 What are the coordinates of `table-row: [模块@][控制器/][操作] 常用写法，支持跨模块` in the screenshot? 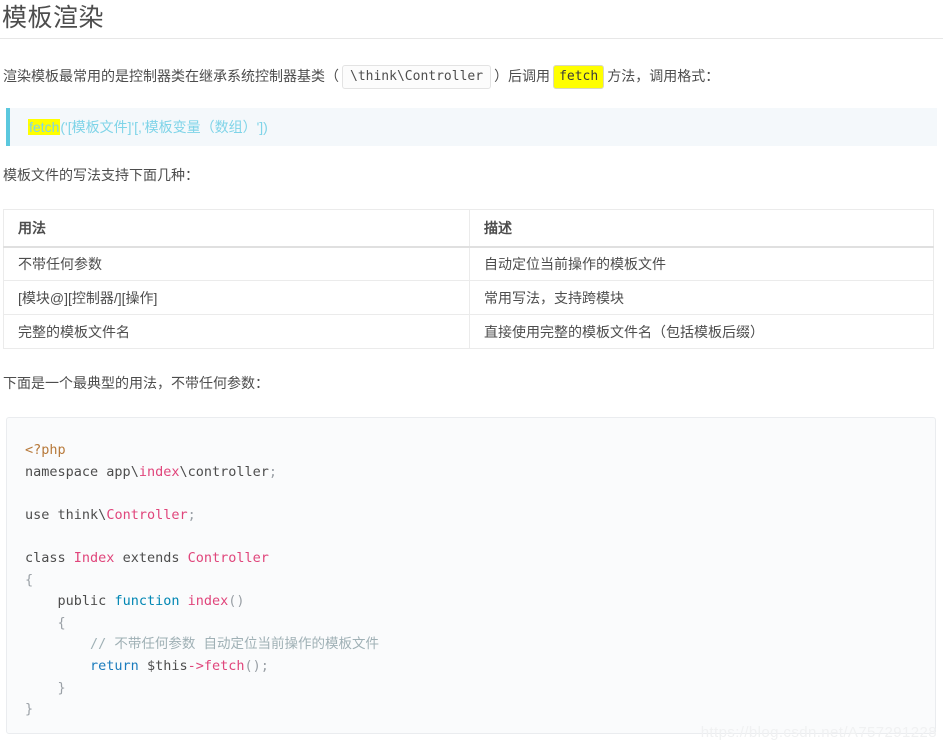 It's located at (468, 297).